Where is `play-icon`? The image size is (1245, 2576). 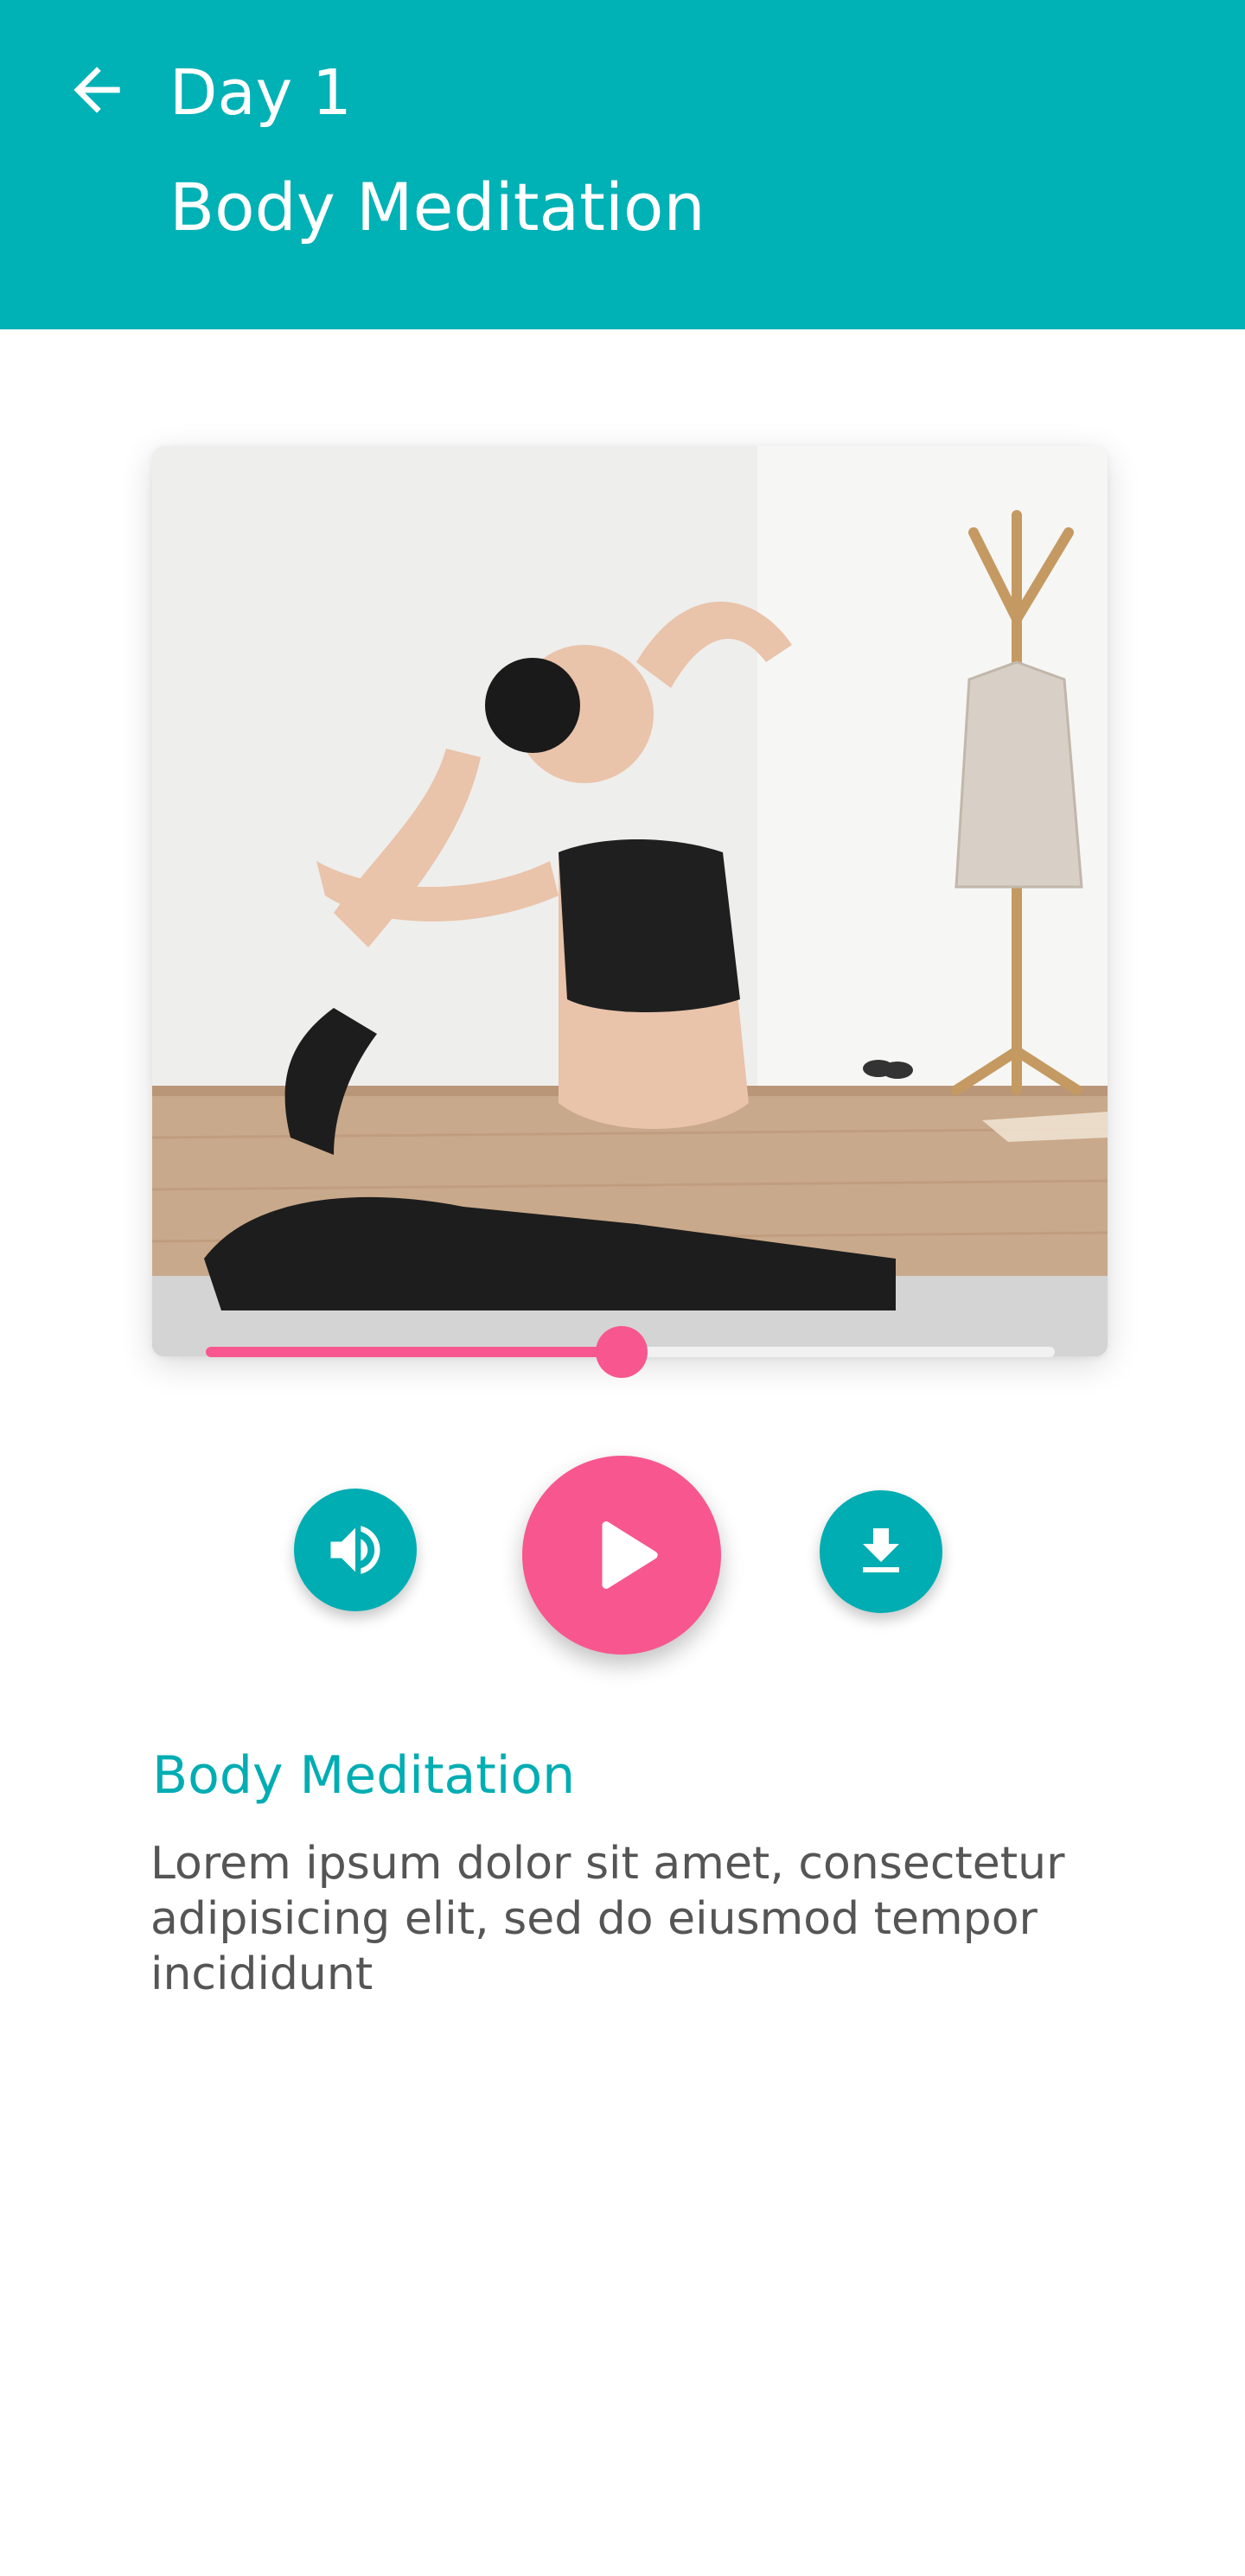
play-icon is located at coordinates (630, 1555).